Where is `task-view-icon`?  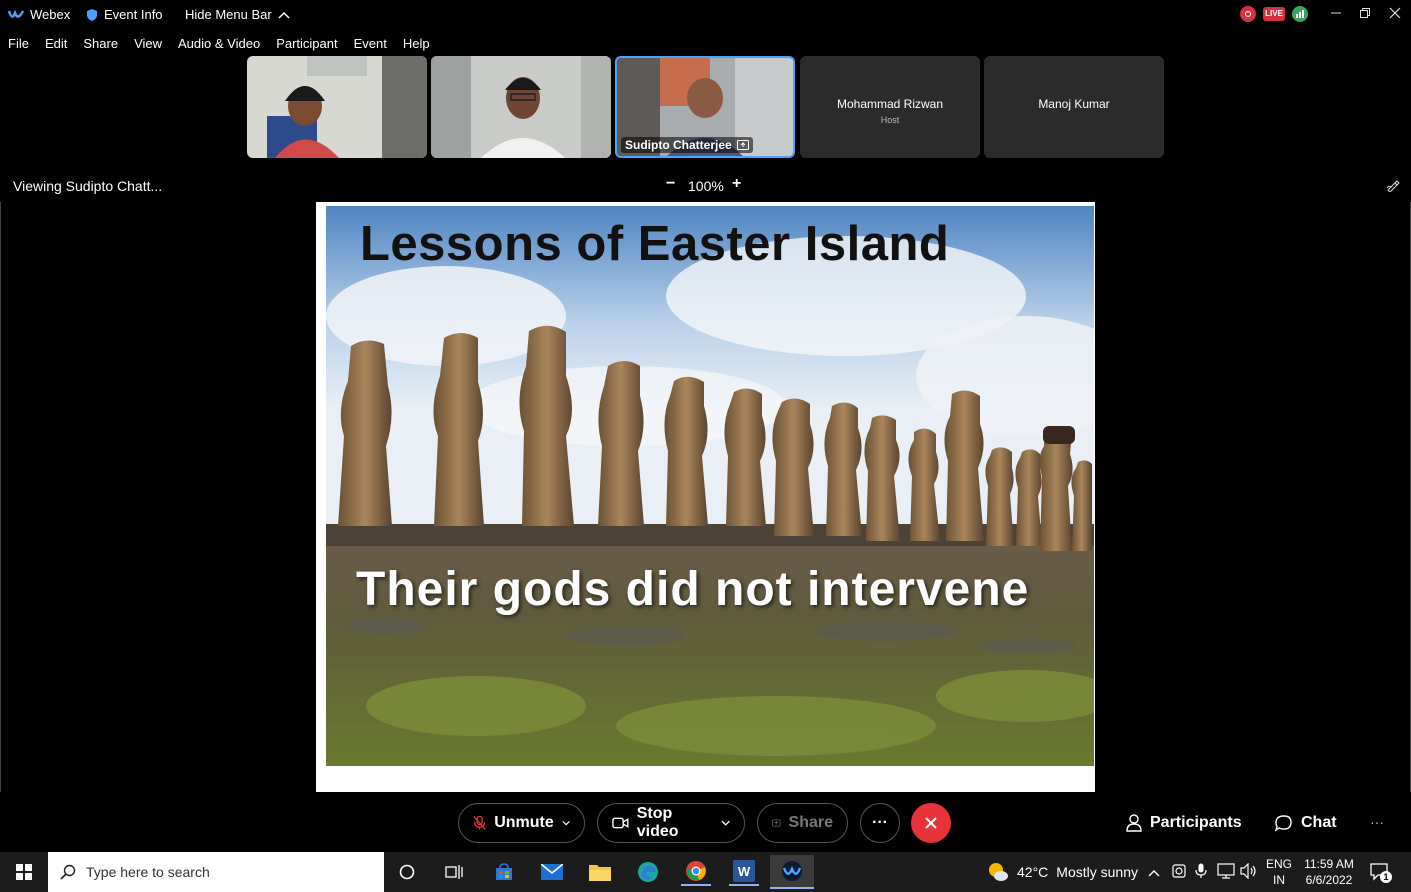
task-view-icon is located at coordinates (454, 872).